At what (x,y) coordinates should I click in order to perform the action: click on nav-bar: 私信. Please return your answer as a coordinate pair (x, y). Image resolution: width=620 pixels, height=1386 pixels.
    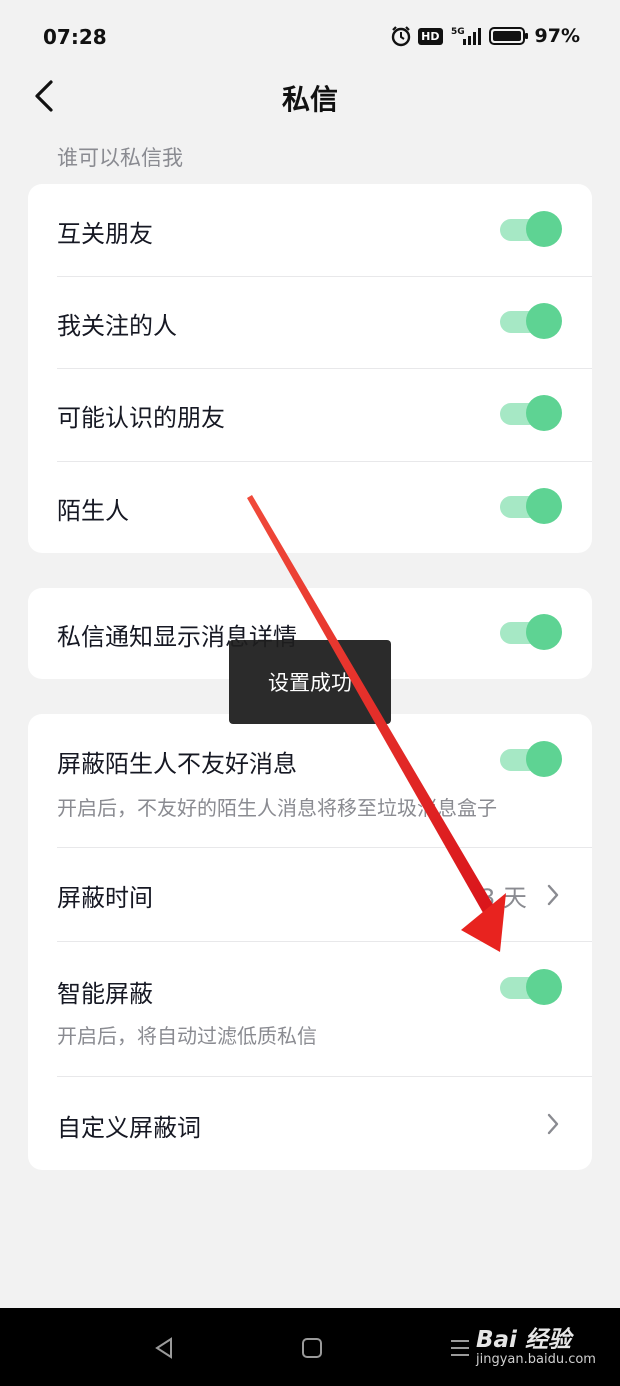
    Looking at the image, I should click on (310, 96).